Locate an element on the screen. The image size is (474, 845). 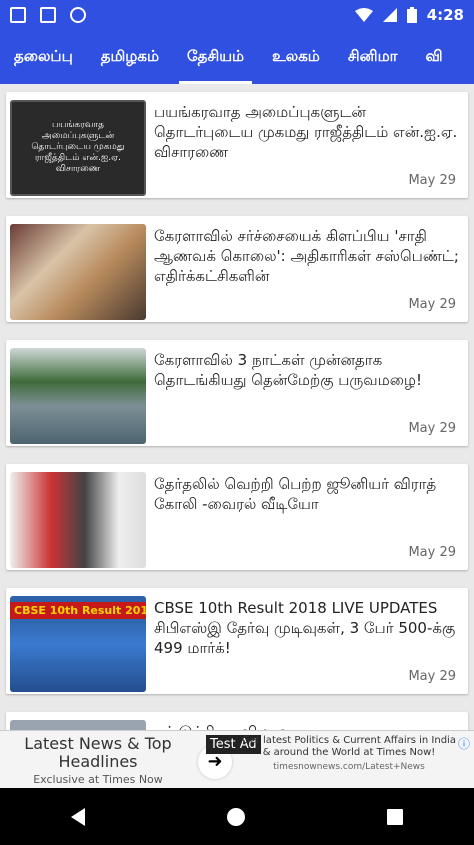
wifi-icon is located at coordinates (363, 15).